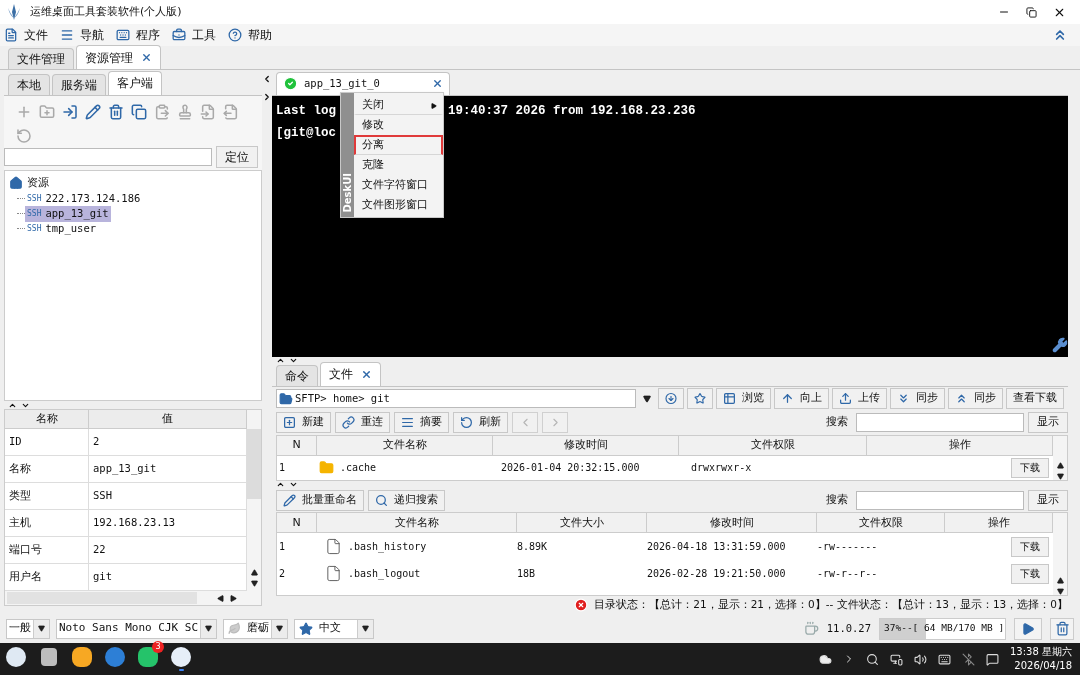 Image resolution: width=1080 pixels, height=675 pixels. I want to click on path-field: SFTP> home> git, so click(456, 399).